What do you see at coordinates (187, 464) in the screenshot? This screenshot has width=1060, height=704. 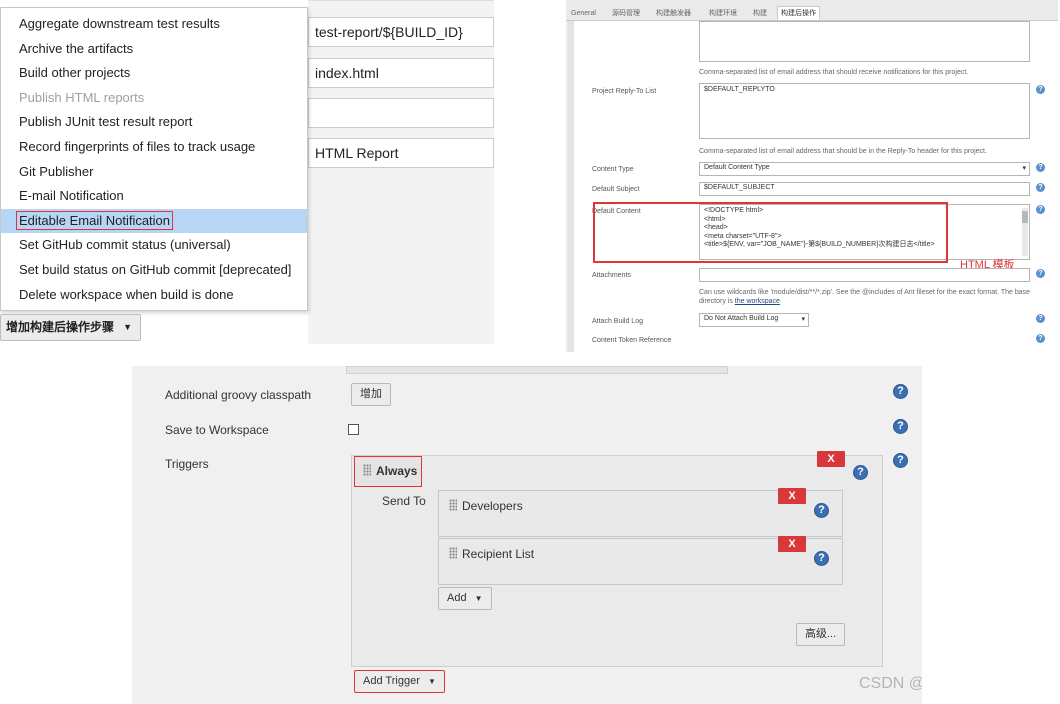 I see `triggers-label: Triggers` at bounding box center [187, 464].